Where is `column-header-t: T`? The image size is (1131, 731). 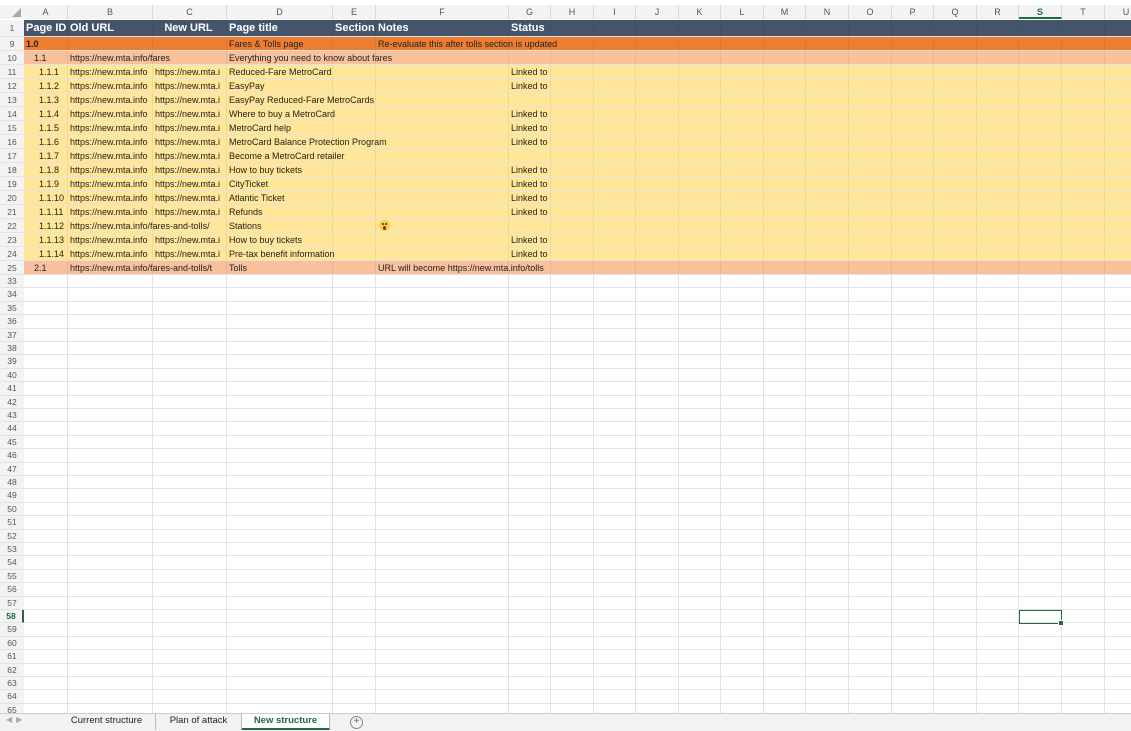
column-header-t: T is located at coordinates (1083, 12).